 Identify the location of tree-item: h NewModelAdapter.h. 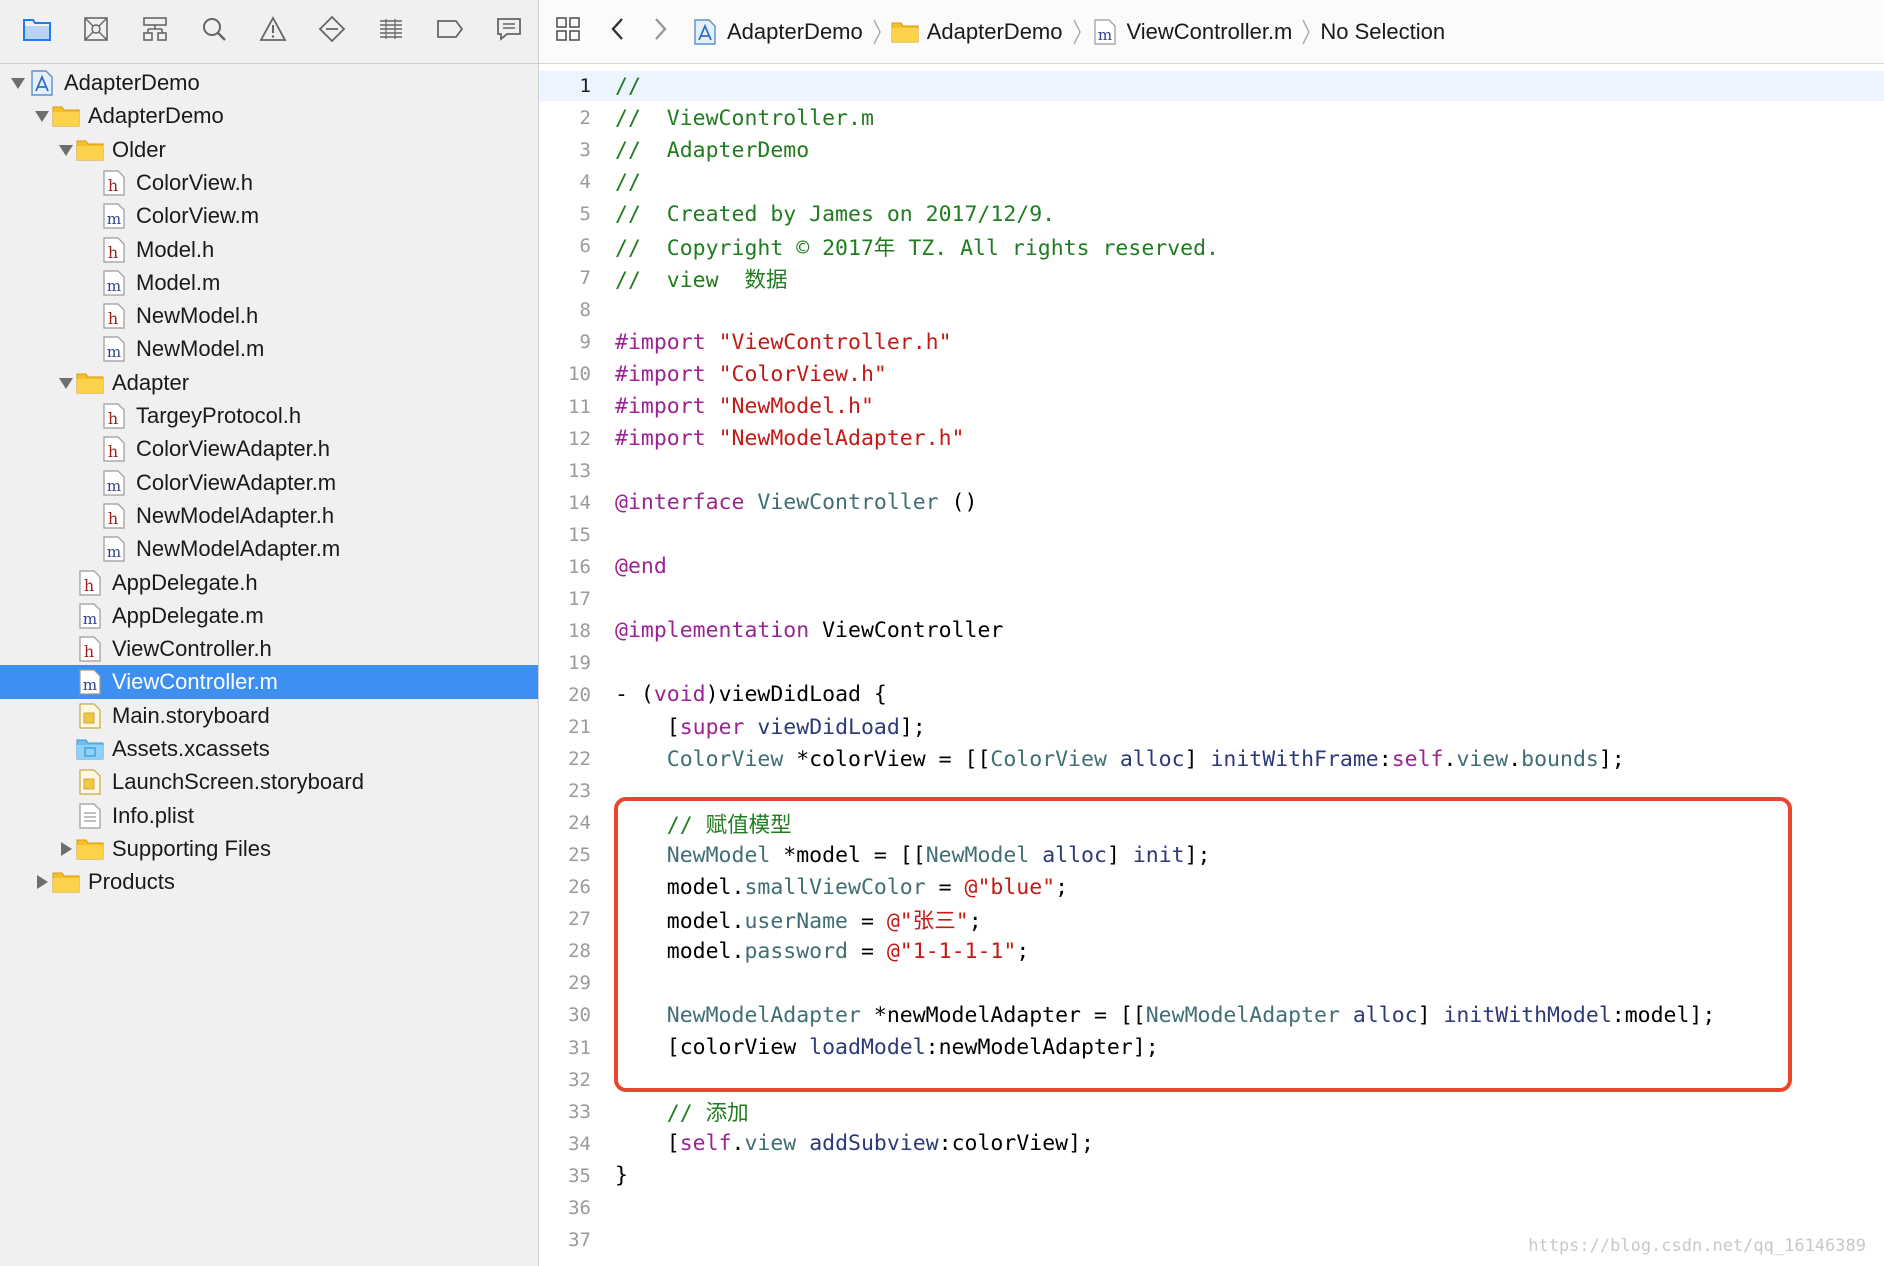
(269, 516).